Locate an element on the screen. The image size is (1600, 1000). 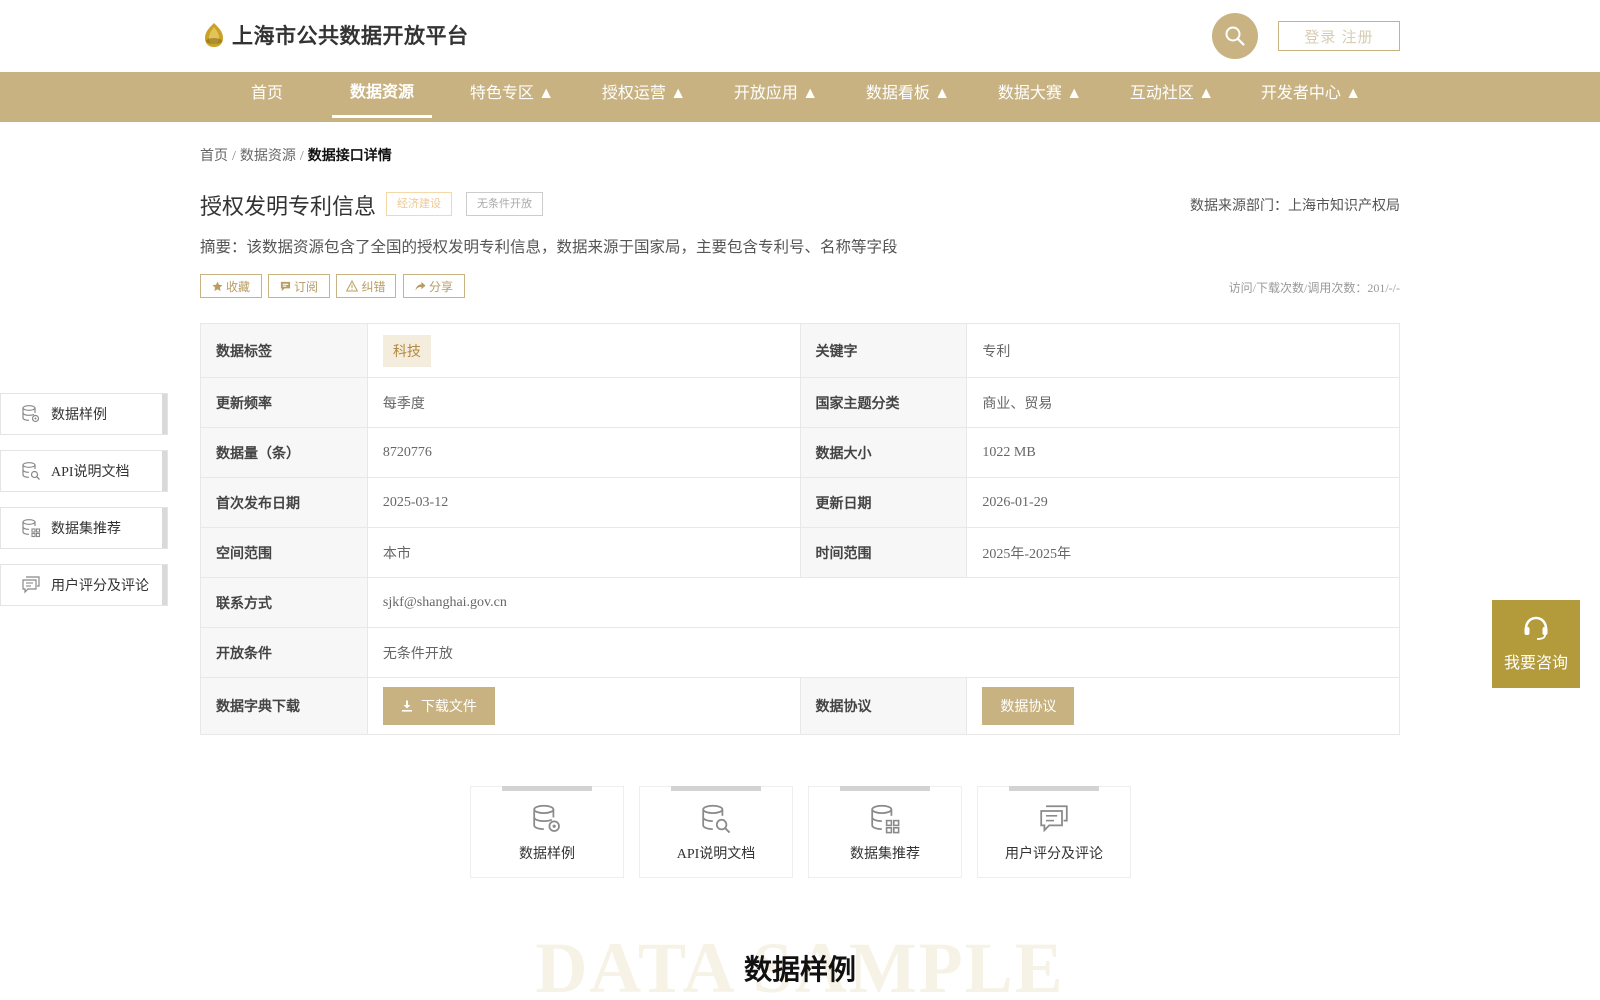
side-nav-label: 数据集推荐 is located at coordinates (86, 529).